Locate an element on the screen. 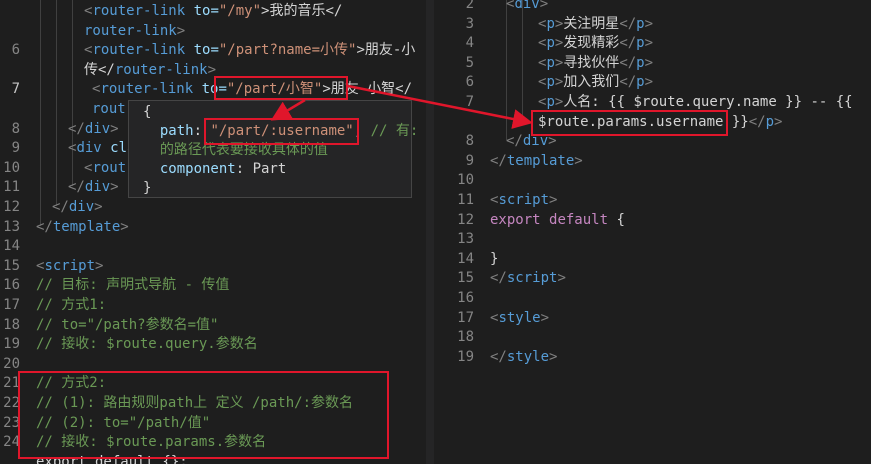 The height and width of the screenshot is (464, 871). annotation-arrows is located at coordinates (401, 106).